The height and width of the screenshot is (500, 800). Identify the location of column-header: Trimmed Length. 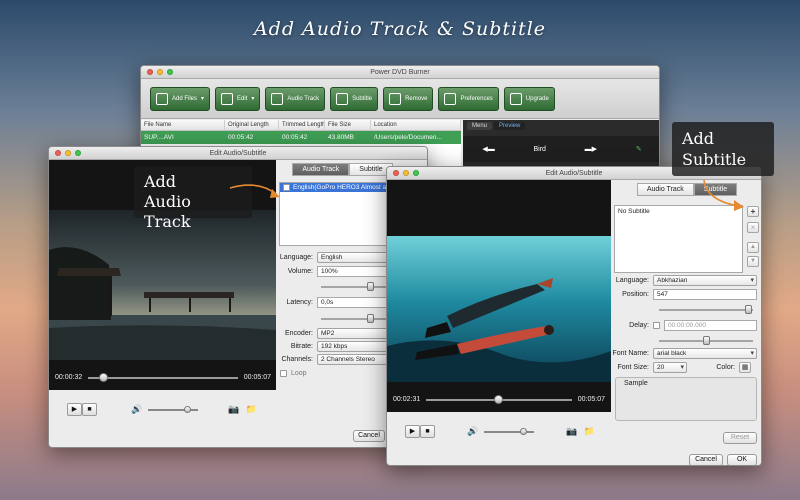
(302, 125).